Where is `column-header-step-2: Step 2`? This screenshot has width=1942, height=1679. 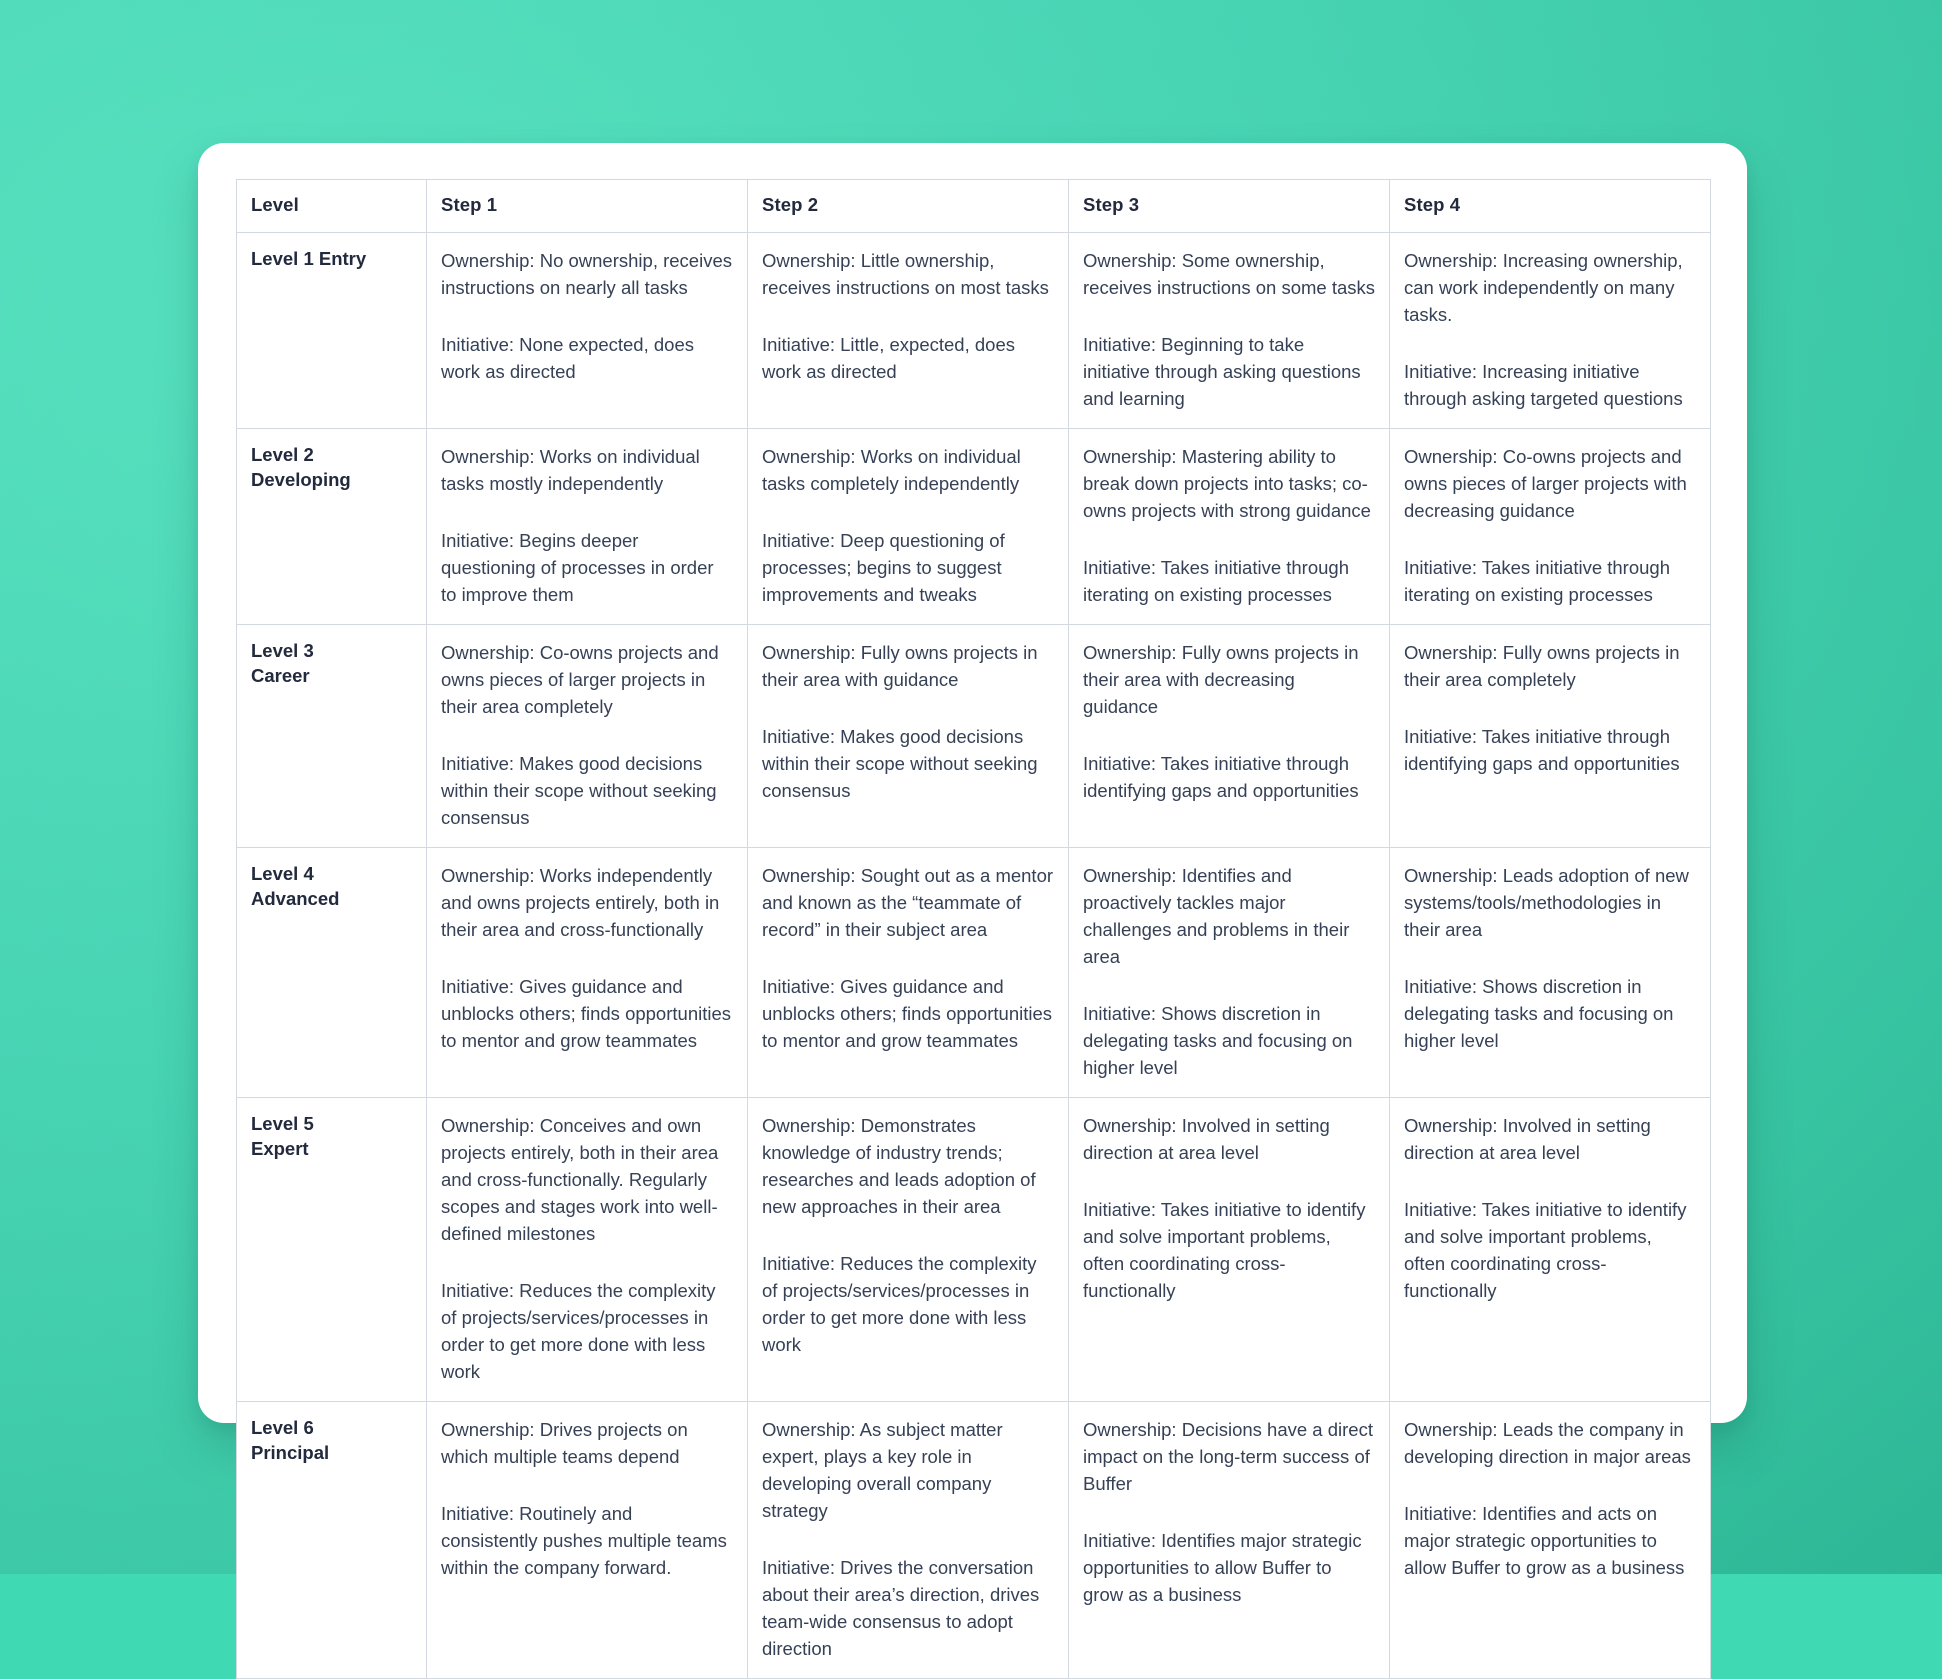
column-header-step-2: Step 2 is located at coordinates (908, 206).